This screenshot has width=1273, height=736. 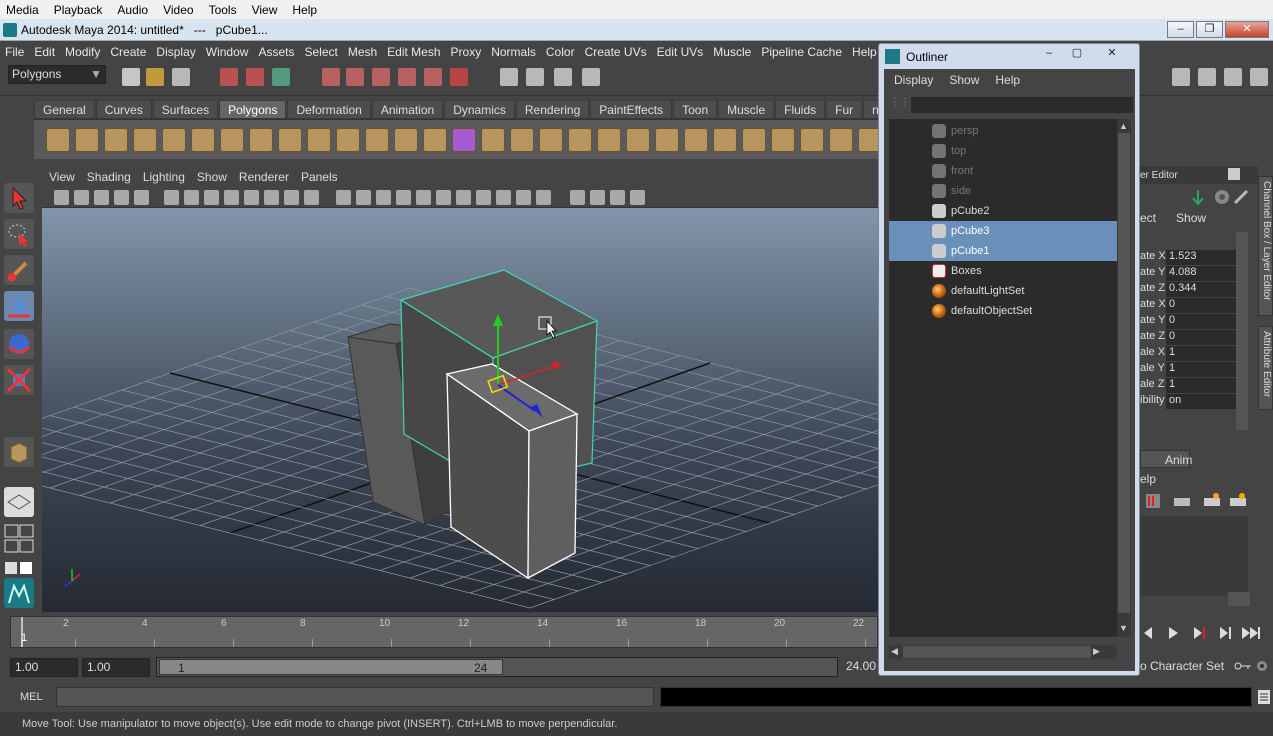 I want to click on tab-channel-box-layer-editor: Channel Box / Layer Editor, so click(x=1265, y=246).